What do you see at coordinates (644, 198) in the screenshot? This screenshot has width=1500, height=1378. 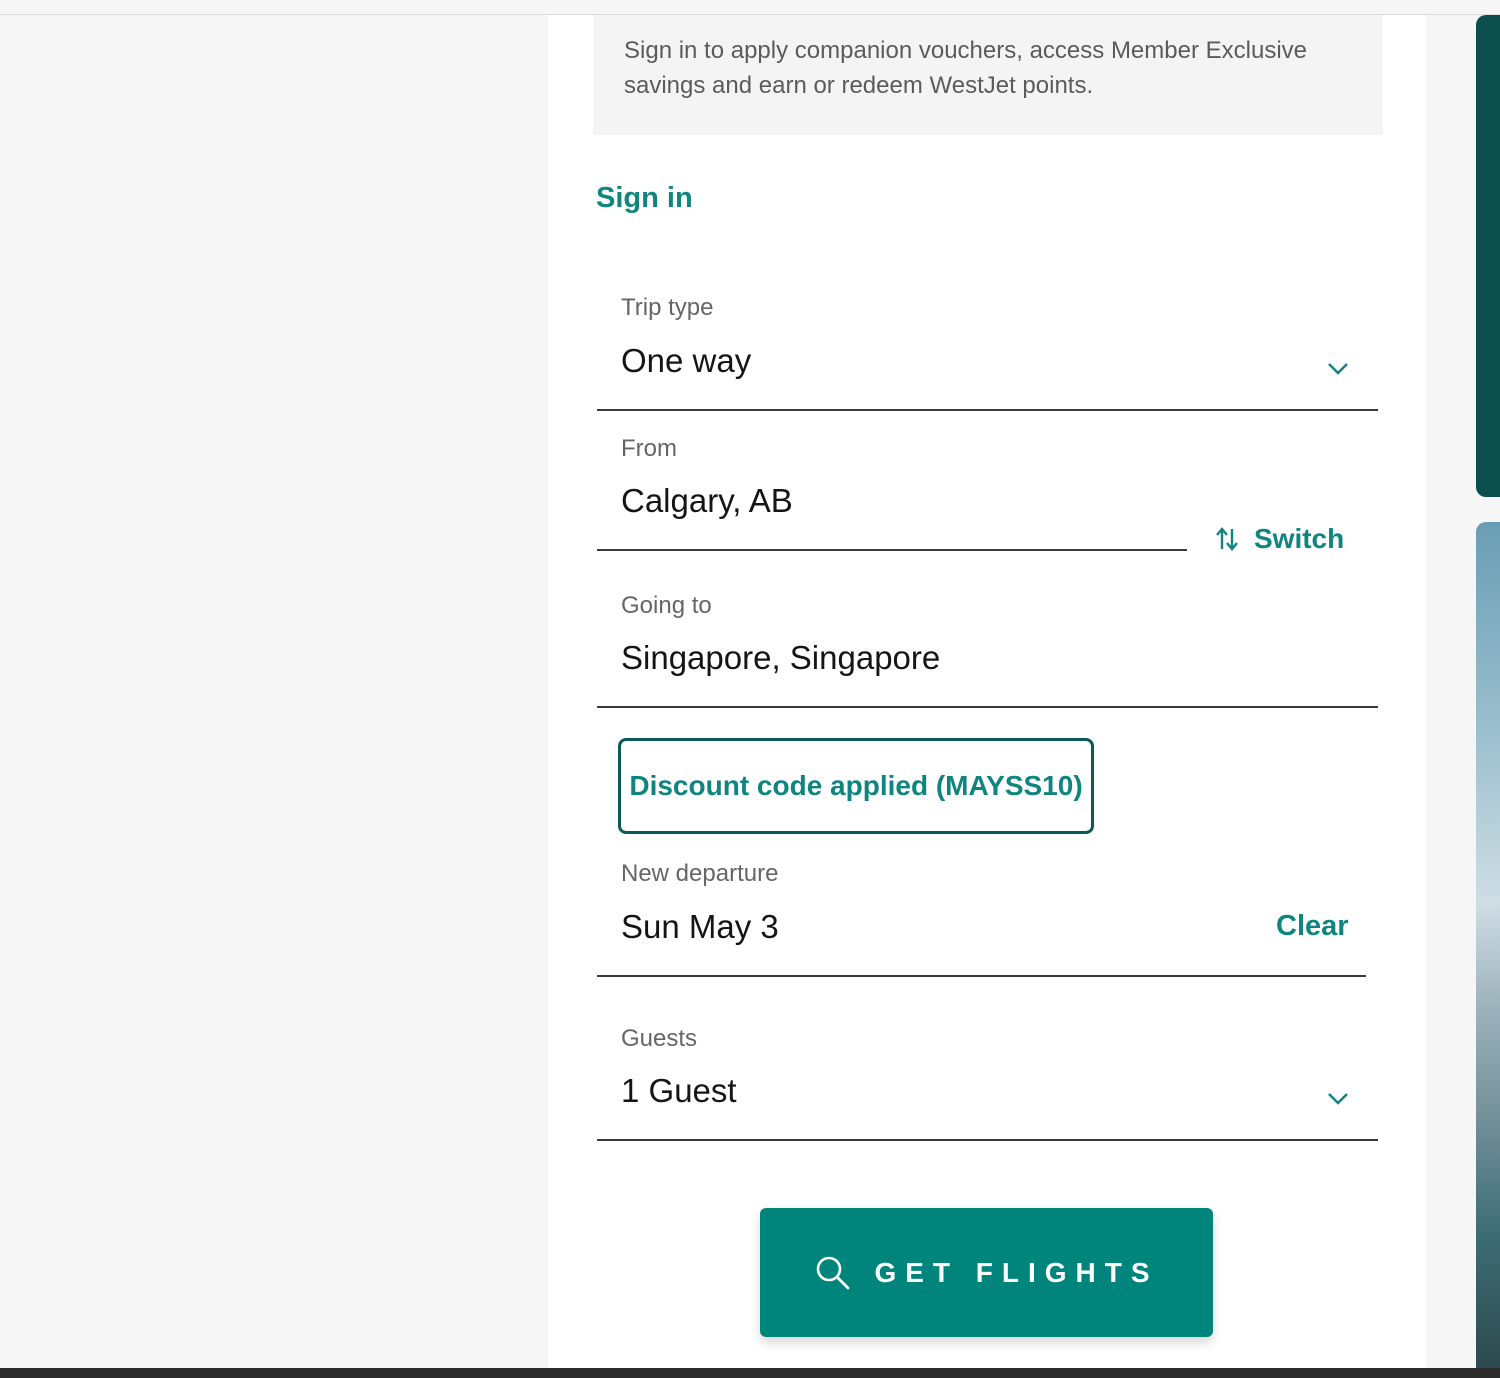 I see `signin-link: Sign in` at bounding box center [644, 198].